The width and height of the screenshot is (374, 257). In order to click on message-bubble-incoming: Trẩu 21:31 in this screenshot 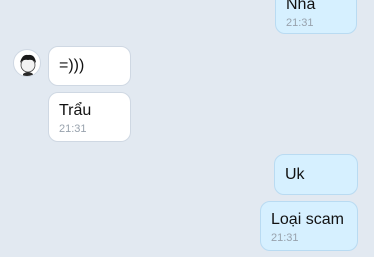, I will do `click(89, 117)`.